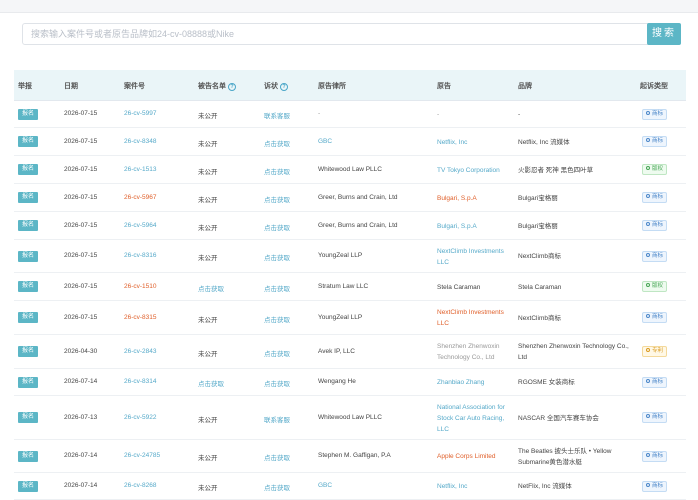 The width and height of the screenshot is (698, 500). I want to click on law-firm-cell: YoungZeal LLP, so click(340, 317).